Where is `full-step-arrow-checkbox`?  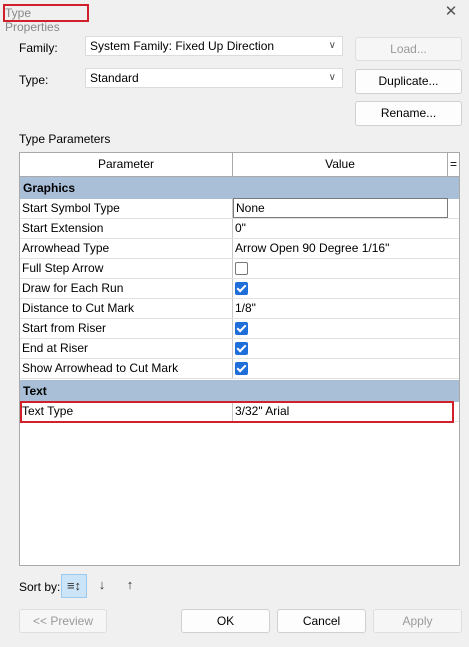
full-step-arrow-checkbox is located at coordinates (241, 268).